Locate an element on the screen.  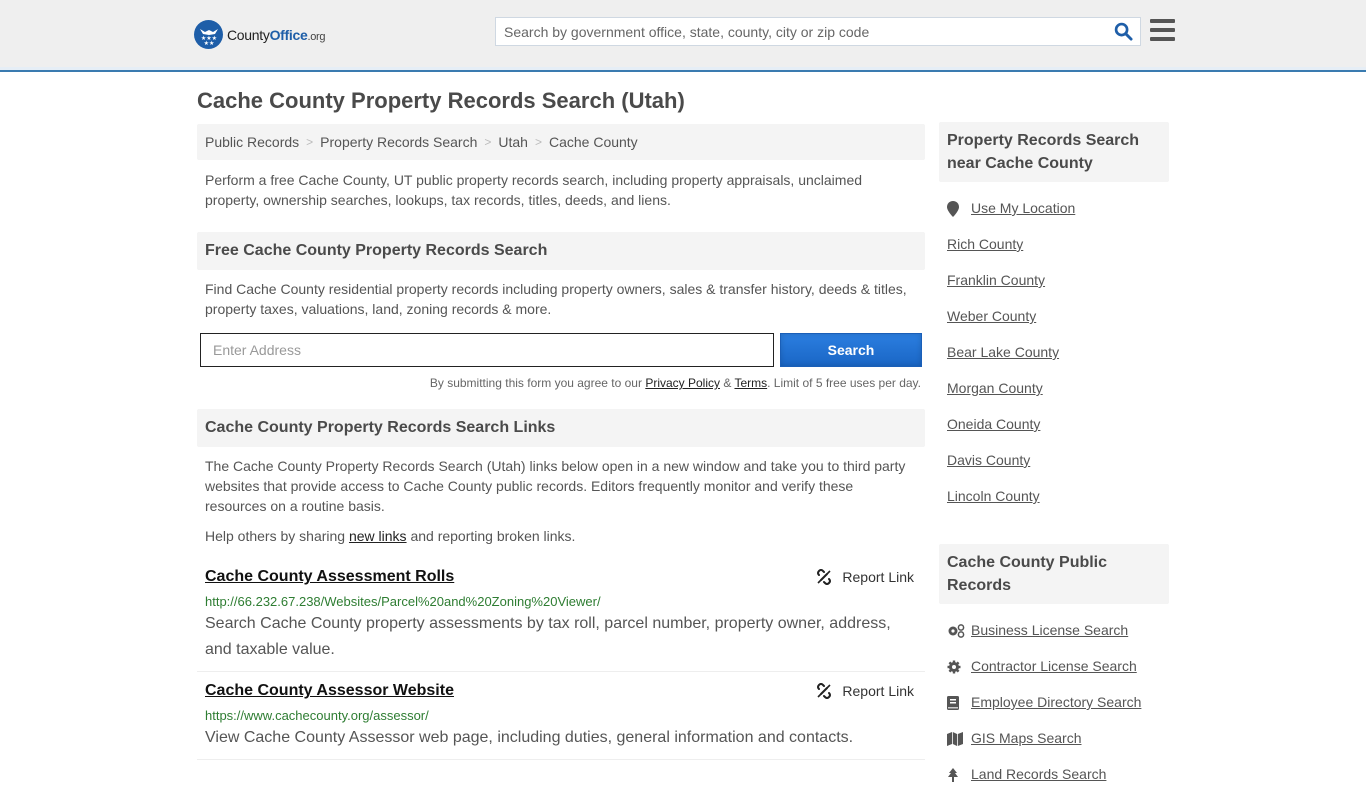
privacy-policy-link: Privacy Policy is located at coordinates (682, 383).